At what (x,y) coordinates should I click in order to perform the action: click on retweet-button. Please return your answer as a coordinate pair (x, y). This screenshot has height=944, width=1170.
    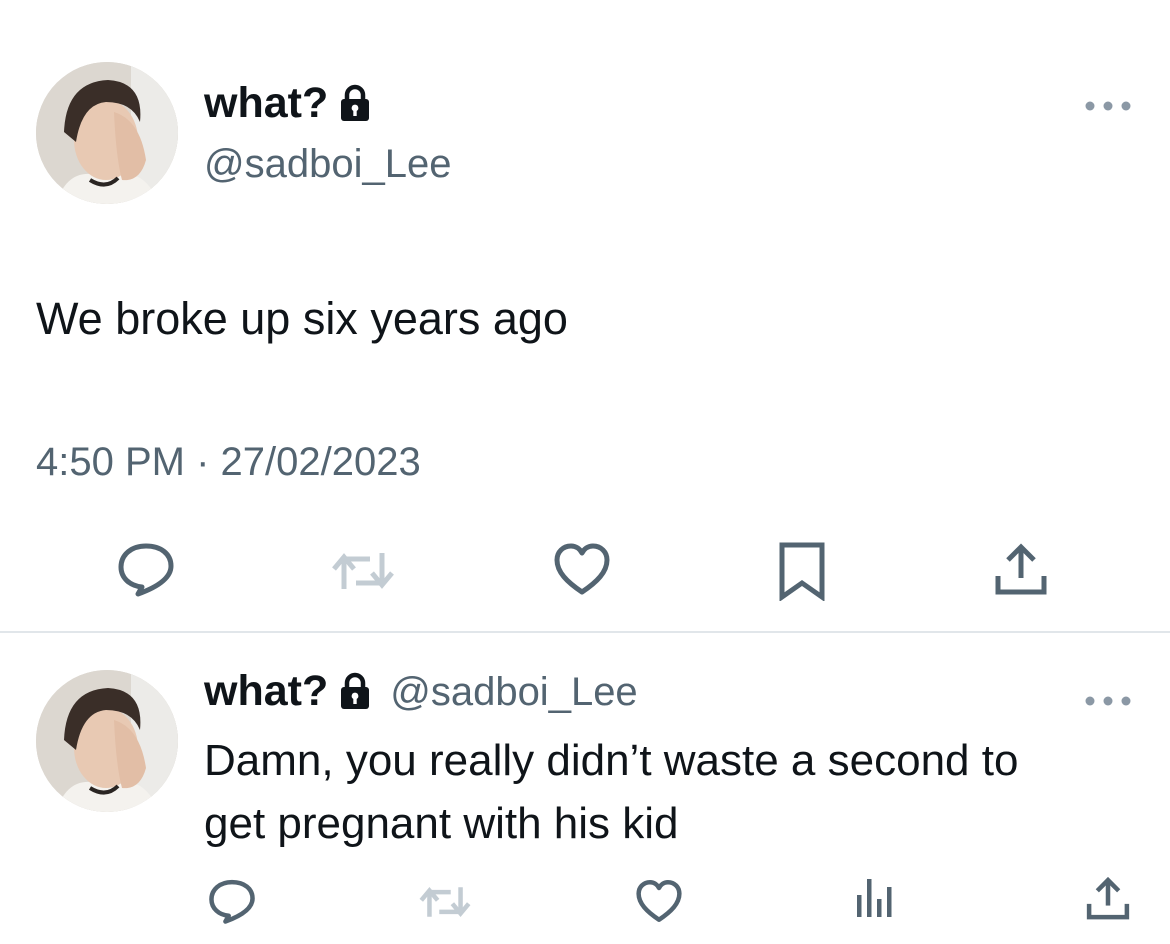
    Looking at the image, I should click on (363, 571).